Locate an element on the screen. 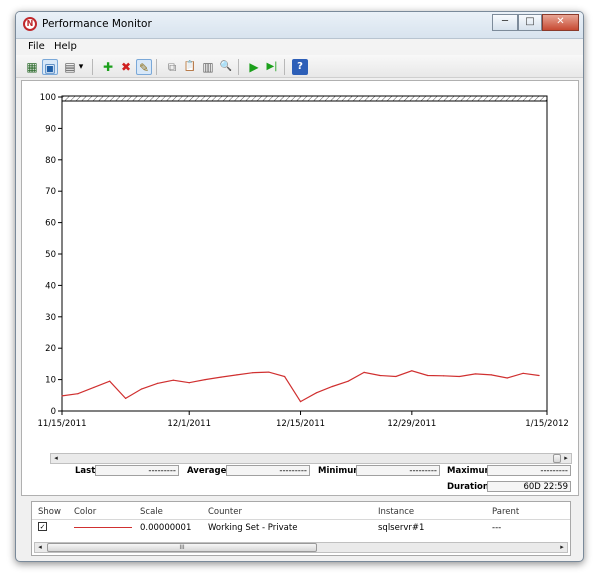 This screenshot has width=600, height=576. copy-icon: ⧉ is located at coordinates (172, 67).